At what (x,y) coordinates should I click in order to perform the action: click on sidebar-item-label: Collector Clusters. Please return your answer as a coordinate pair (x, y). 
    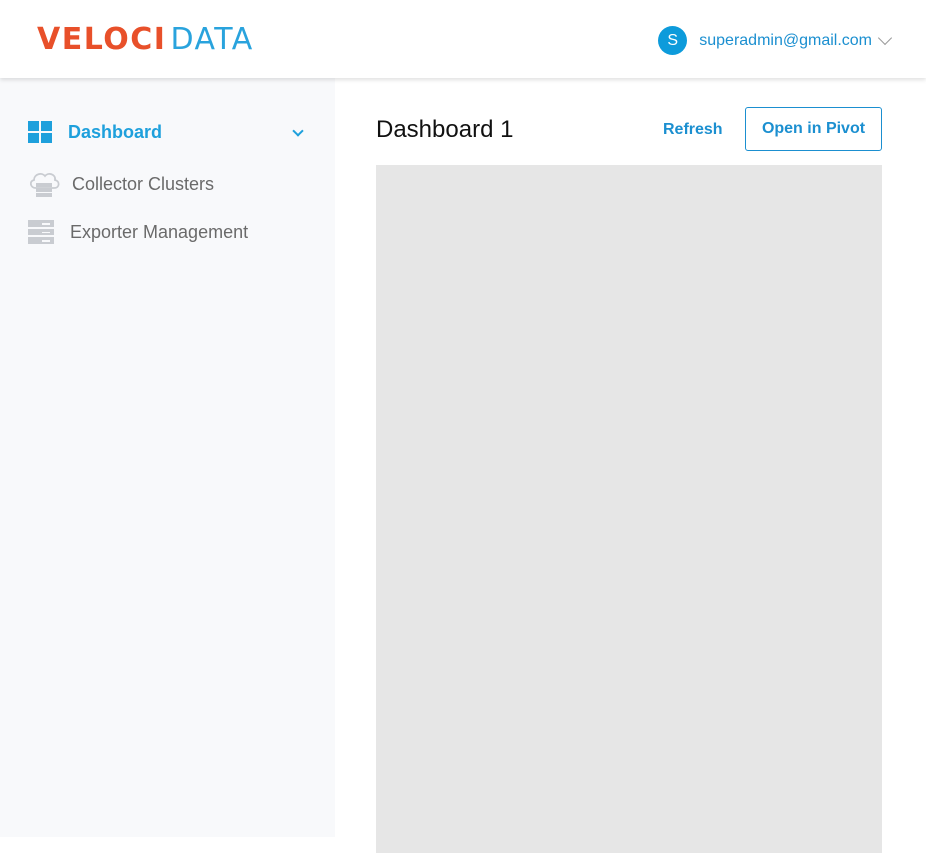
    Looking at the image, I should click on (143, 183).